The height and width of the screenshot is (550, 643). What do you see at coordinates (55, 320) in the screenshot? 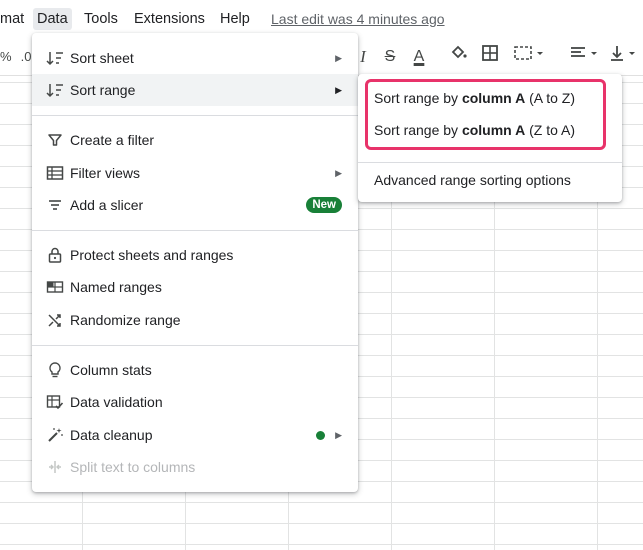
I see `shuffle-icon` at bounding box center [55, 320].